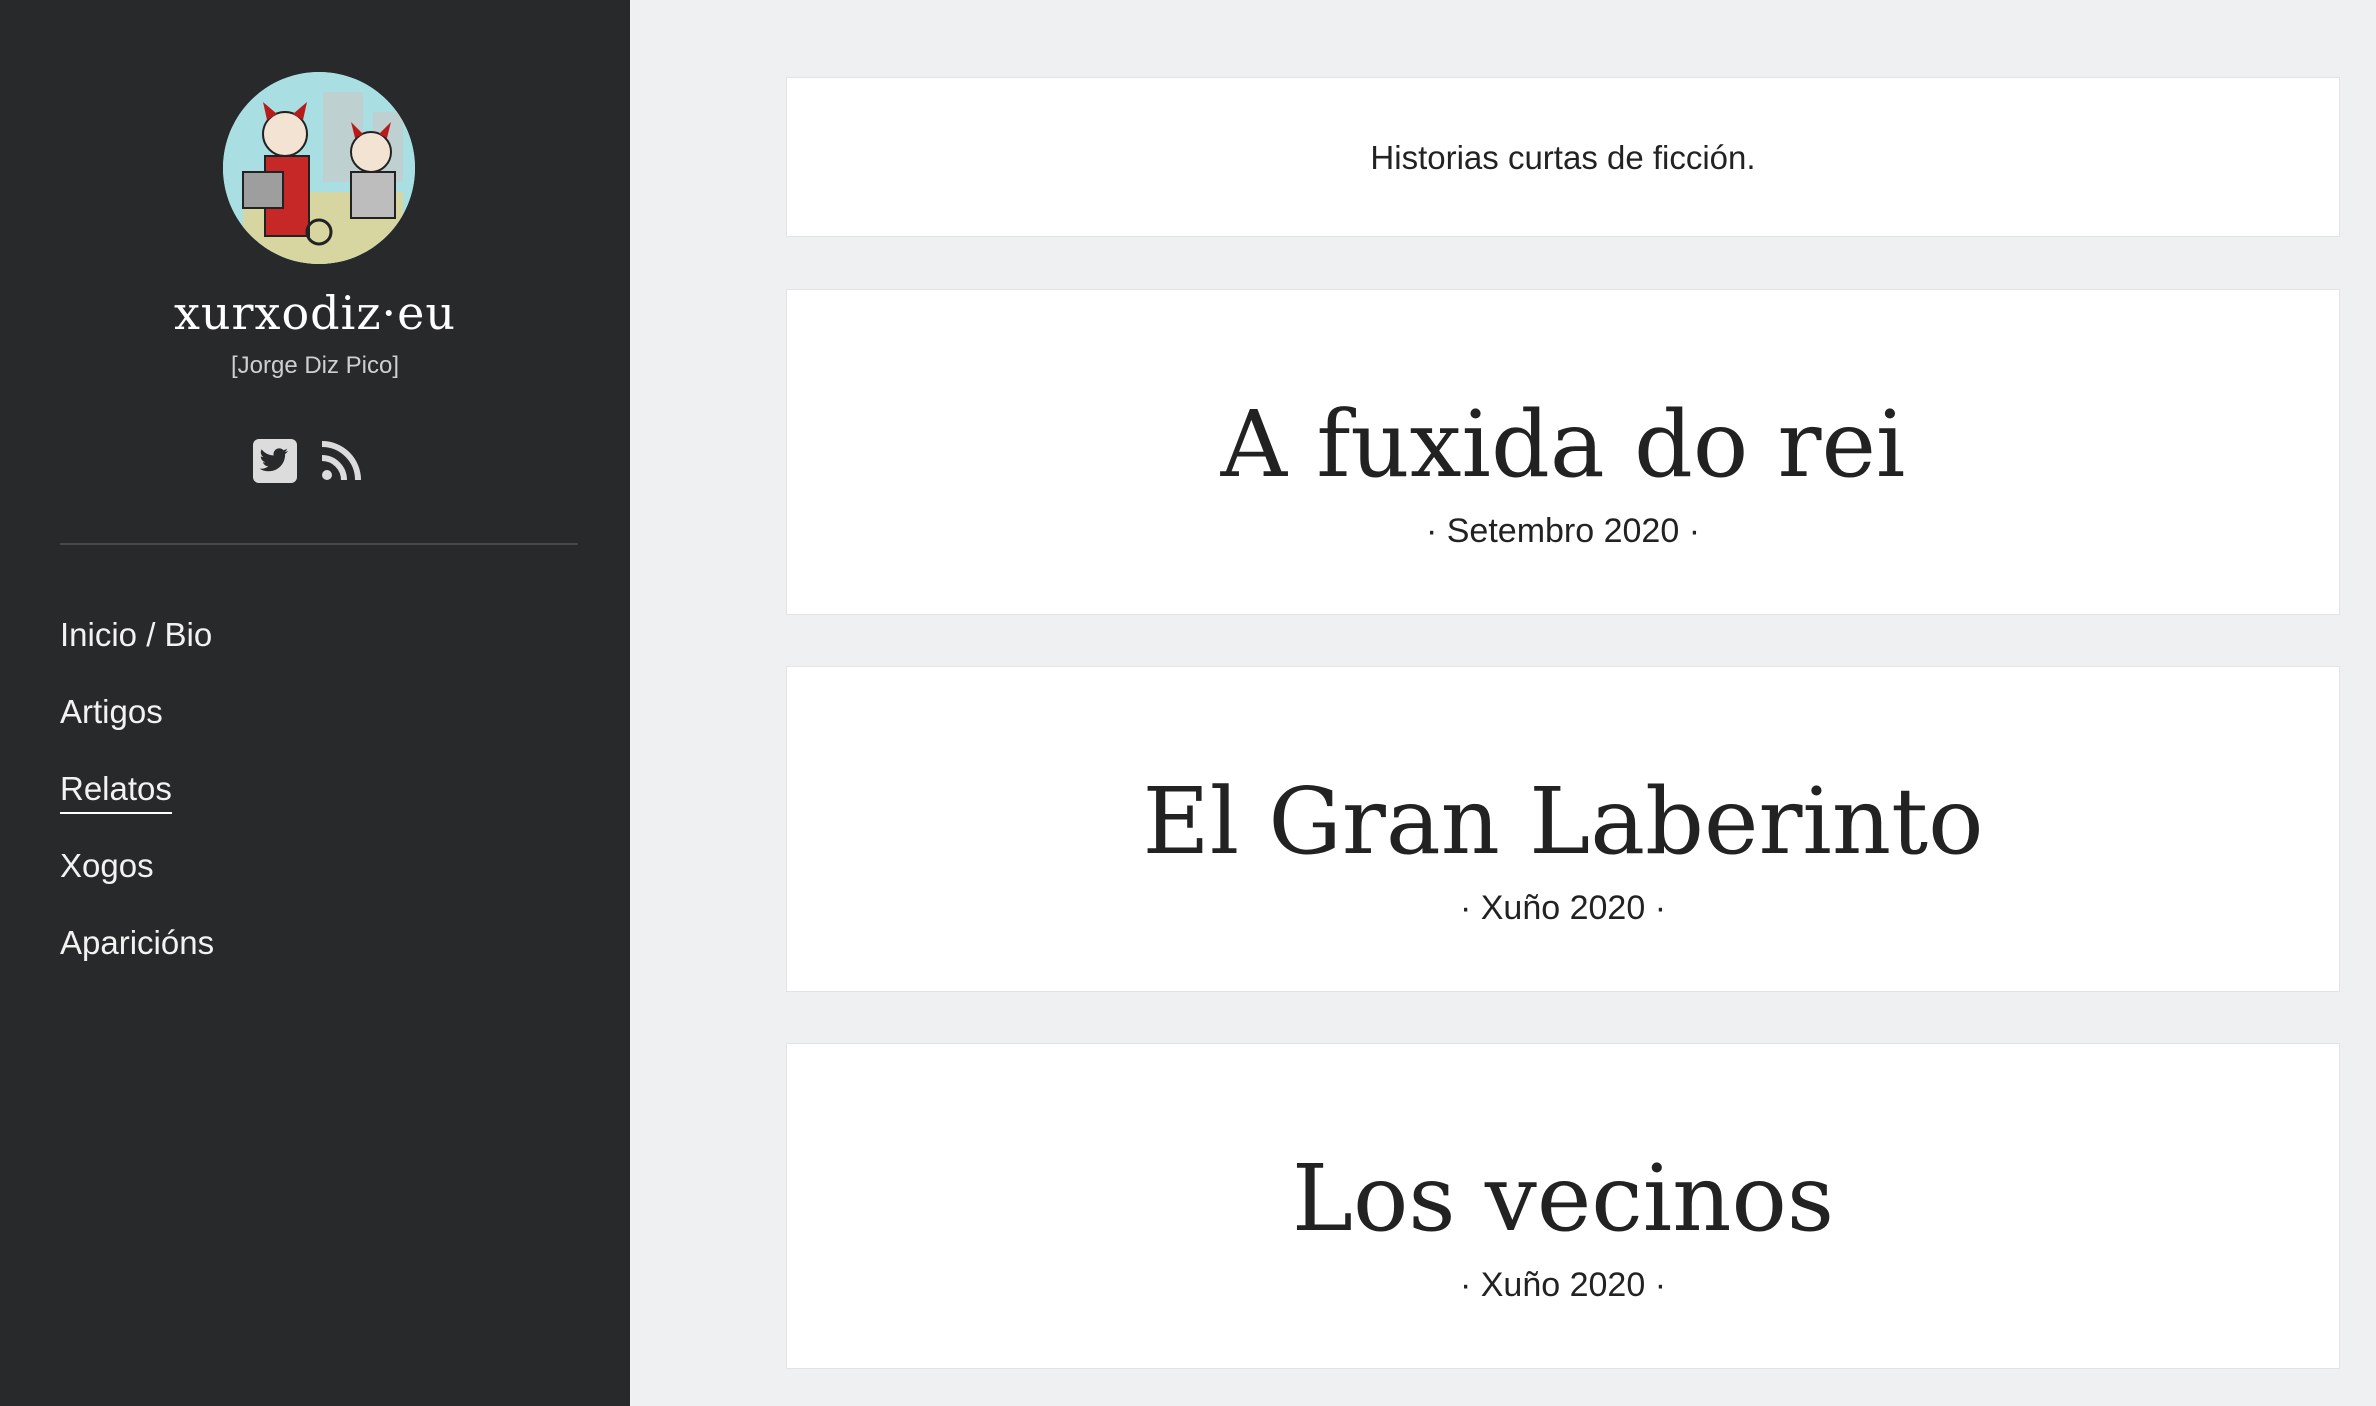 The width and height of the screenshot is (2376, 1406). I want to click on twitter-link, so click(275, 461).